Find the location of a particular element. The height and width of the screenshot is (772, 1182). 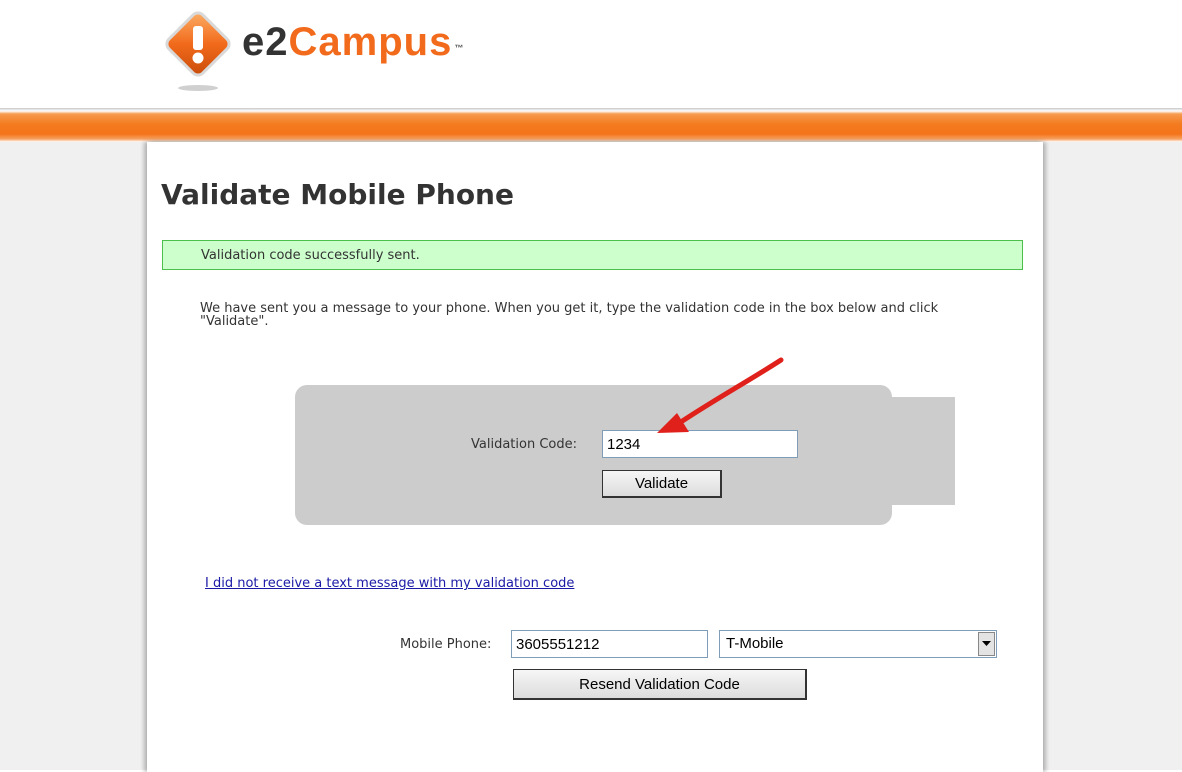

page-background-left is located at coordinates (73, 456).